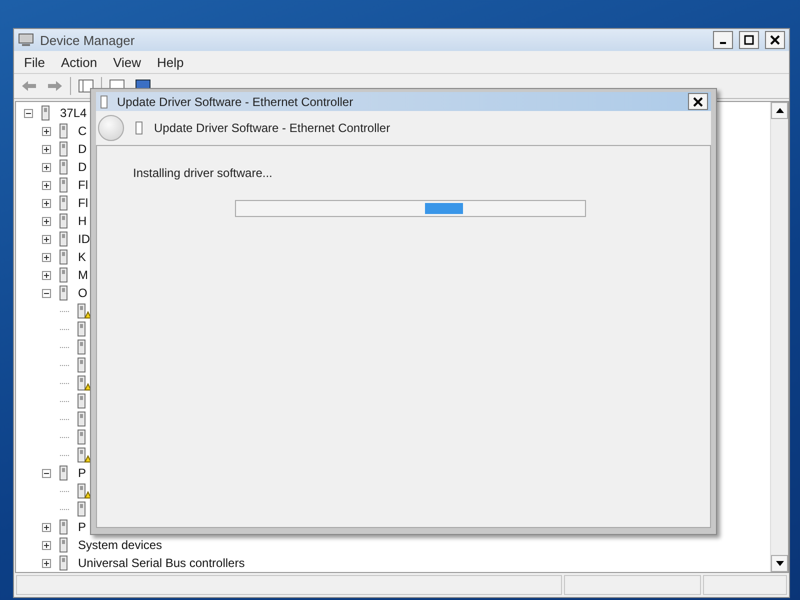 This screenshot has width=800, height=600. What do you see at coordinates (55, 86) in the screenshot?
I see `right-arrow-icon` at bounding box center [55, 86].